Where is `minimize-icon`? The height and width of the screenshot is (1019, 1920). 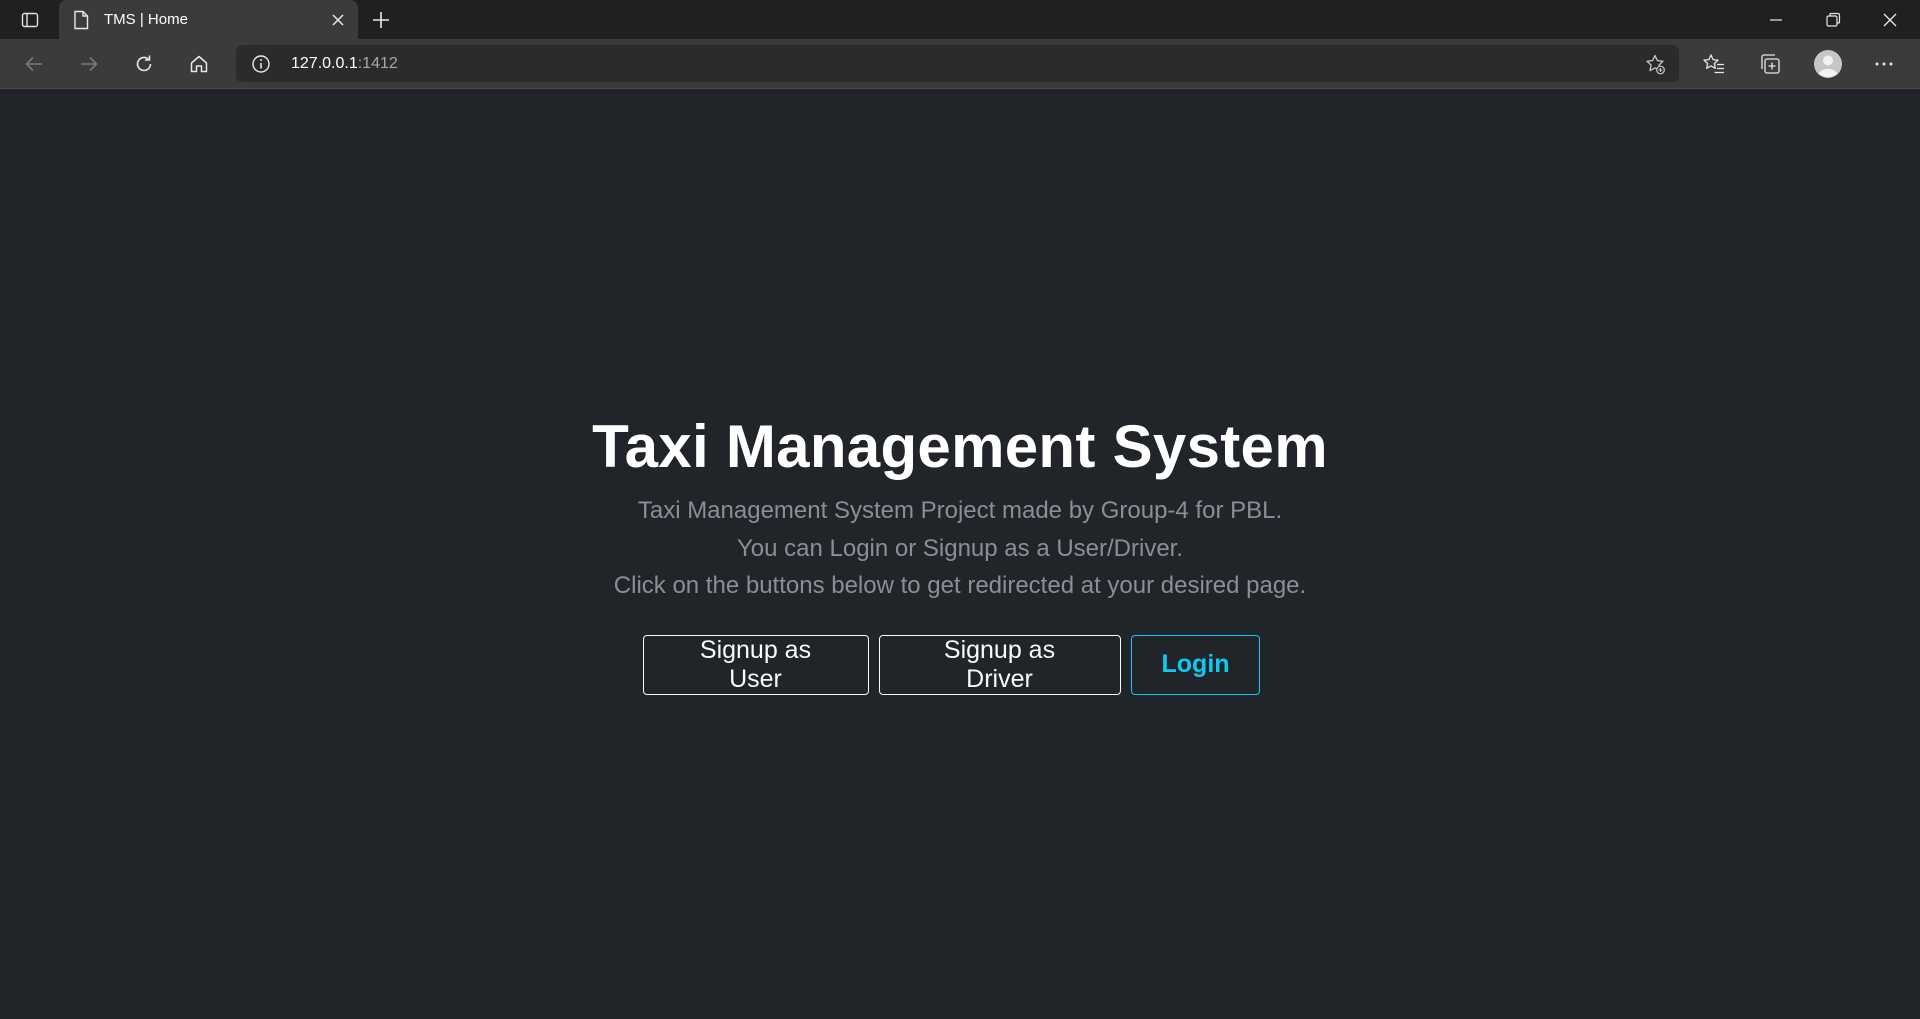
minimize-icon is located at coordinates (1776, 20).